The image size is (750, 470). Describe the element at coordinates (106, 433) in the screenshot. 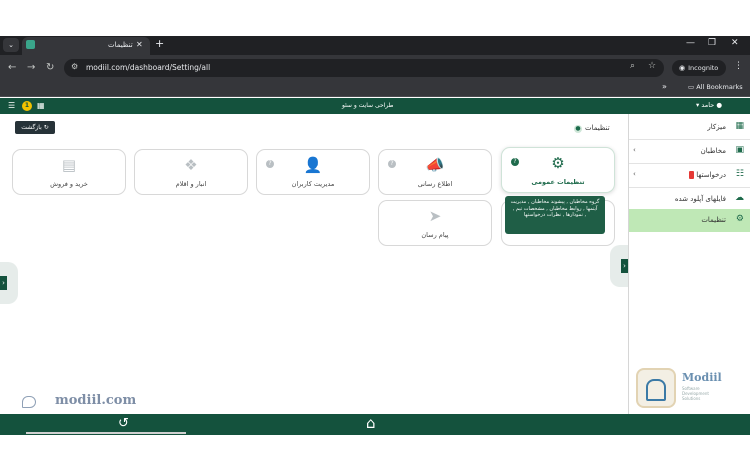

I see `horizontal-scrollbar` at that location.